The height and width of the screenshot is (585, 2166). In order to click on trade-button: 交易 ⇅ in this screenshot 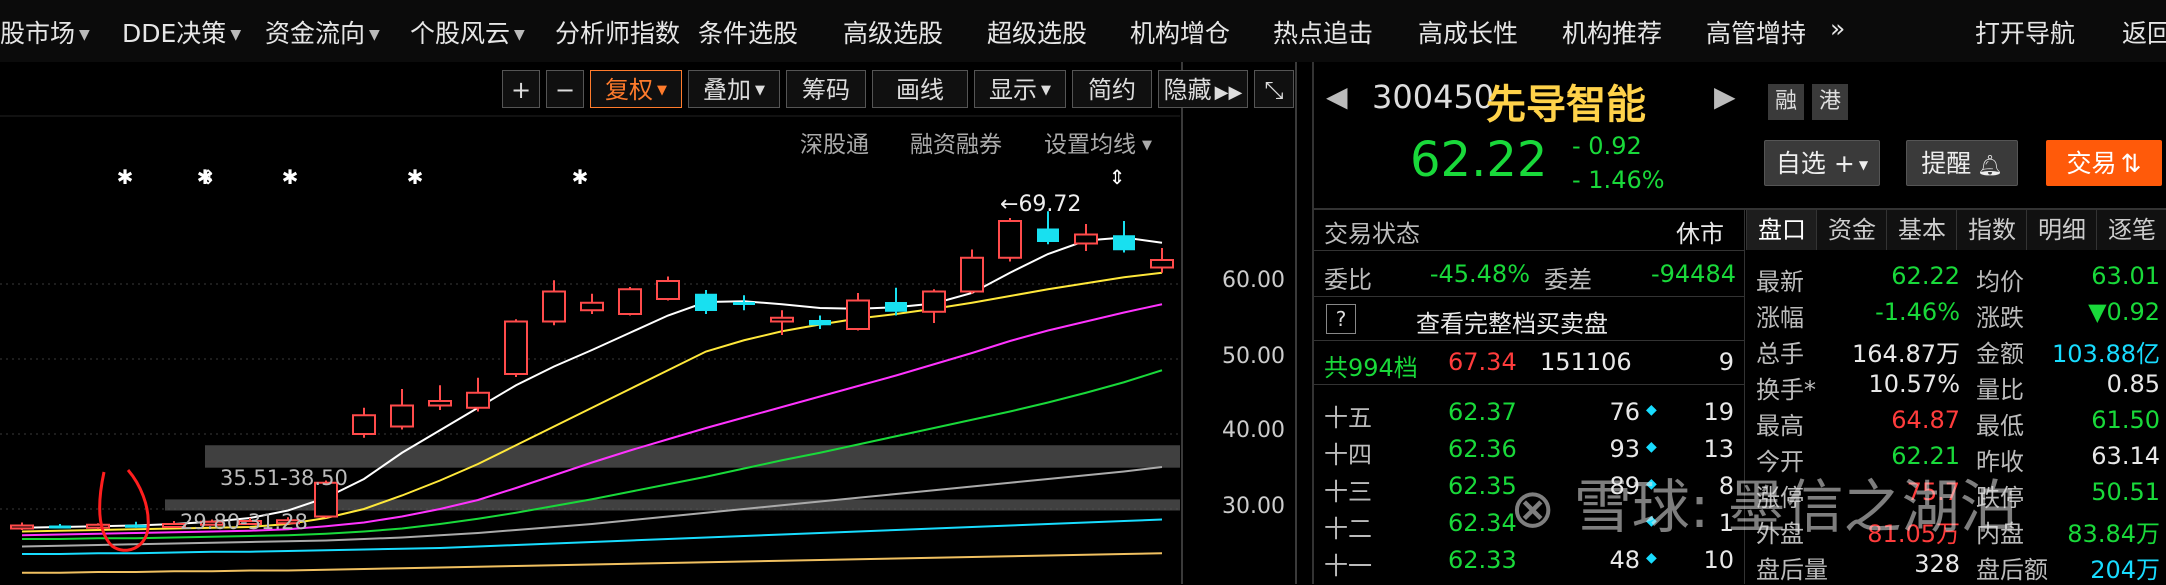, I will do `click(2104, 163)`.